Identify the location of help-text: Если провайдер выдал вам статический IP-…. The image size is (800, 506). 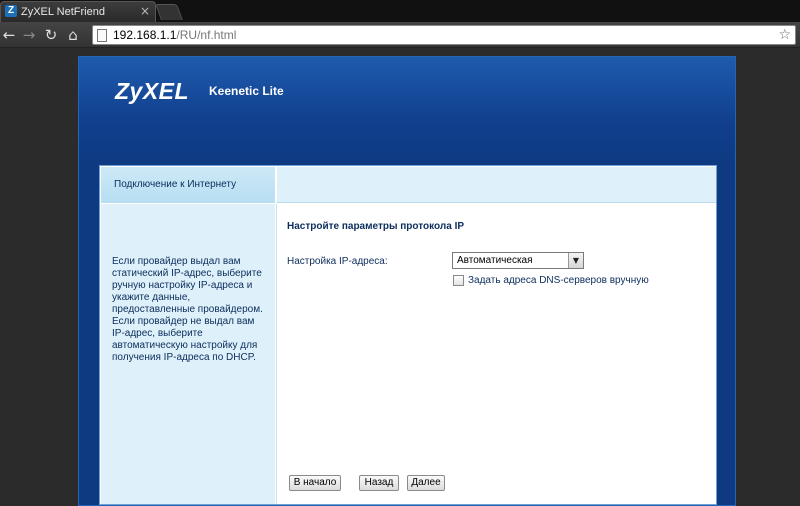
(187, 309).